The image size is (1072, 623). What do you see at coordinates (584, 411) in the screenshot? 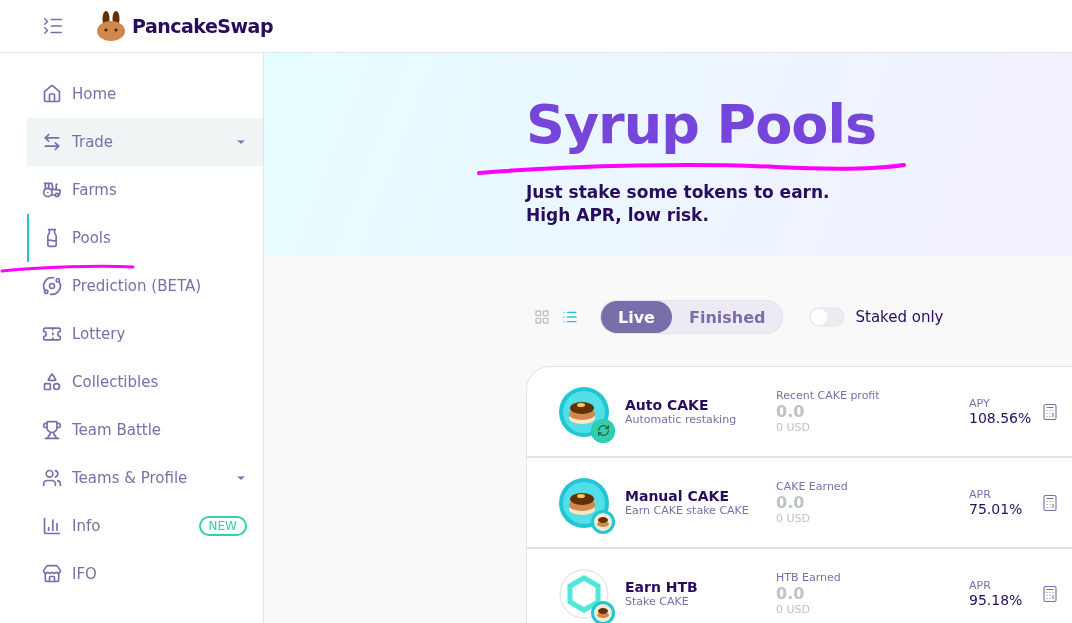
I see `pancake-token-icon` at bounding box center [584, 411].